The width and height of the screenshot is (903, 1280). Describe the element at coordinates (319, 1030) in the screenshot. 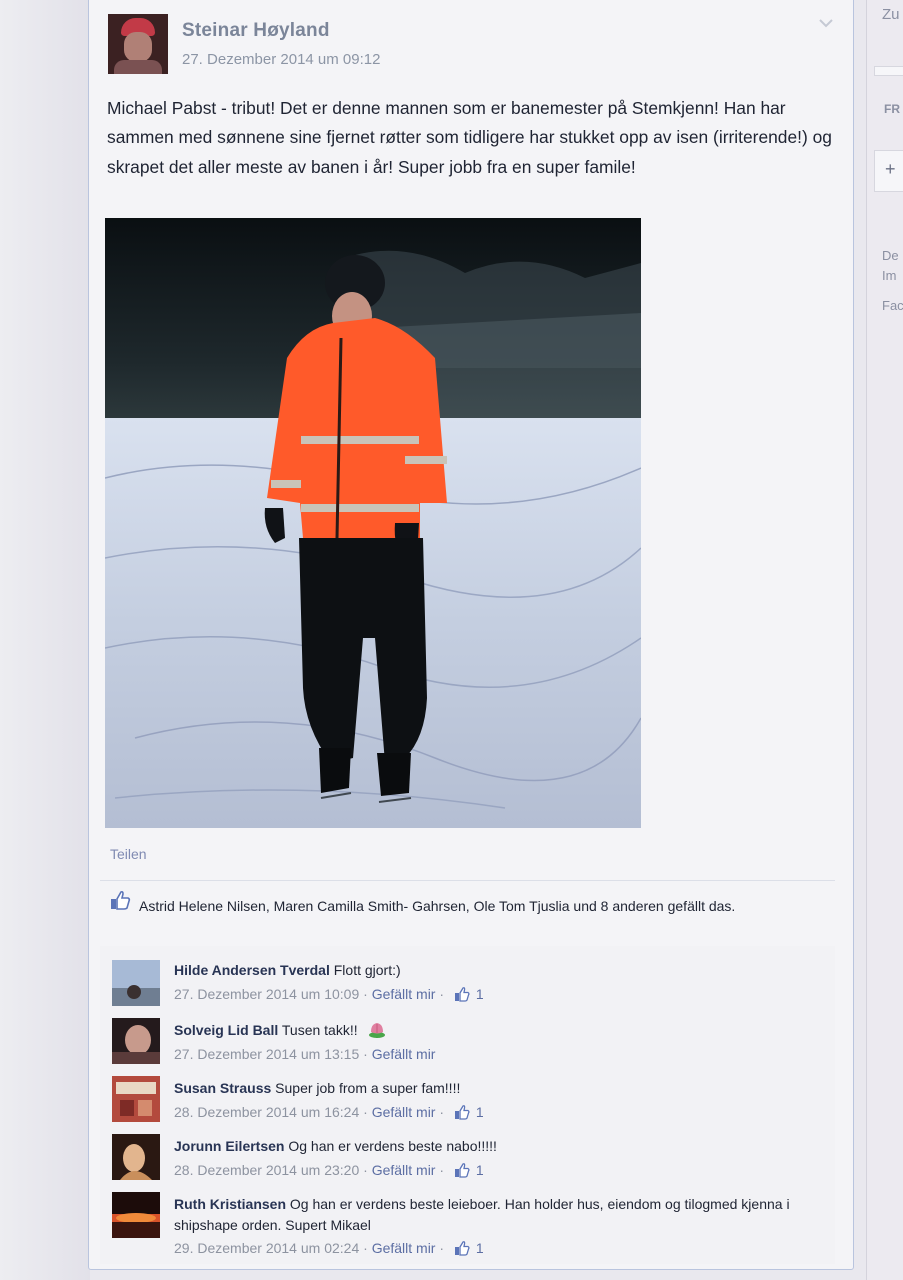

I see `comment-text: Tusen takk!!` at that location.